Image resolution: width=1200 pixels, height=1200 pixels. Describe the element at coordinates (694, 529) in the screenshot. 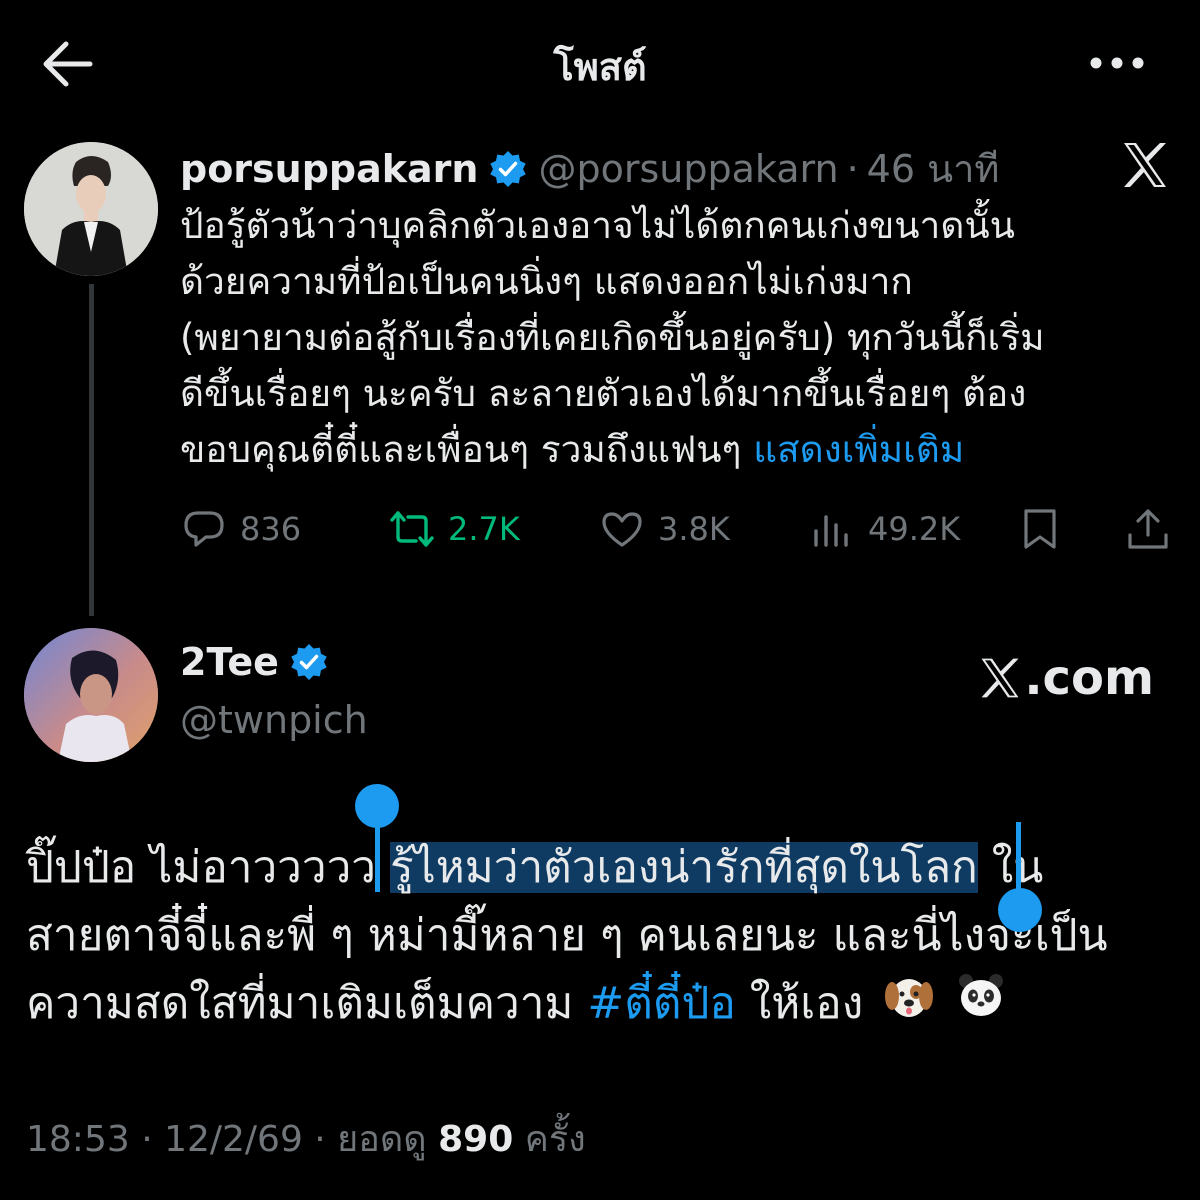

I see `like-count: 3.8K` at that location.